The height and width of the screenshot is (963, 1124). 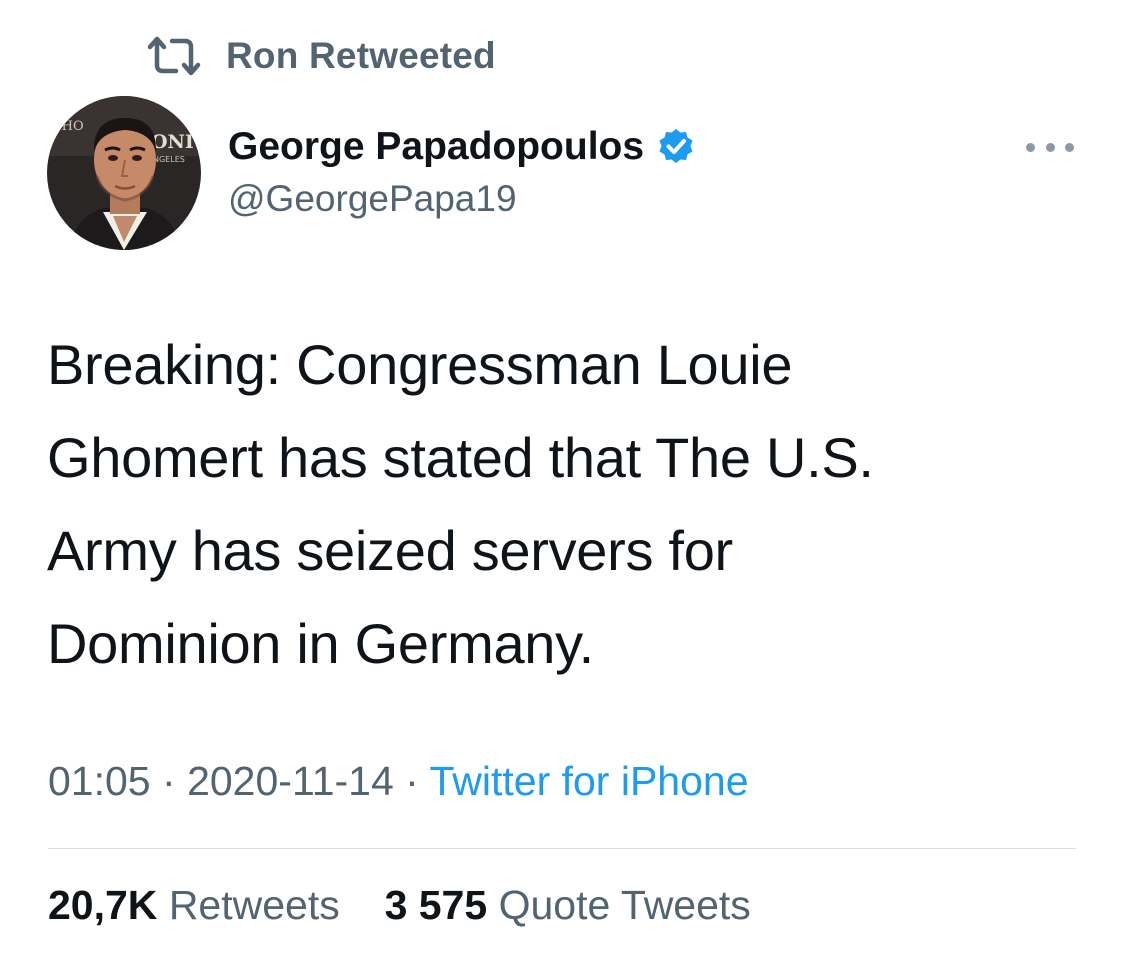 What do you see at coordinates (676, 147) in the screenshot?
I see `verified-badge-icon` at bounding box center [676, 147].